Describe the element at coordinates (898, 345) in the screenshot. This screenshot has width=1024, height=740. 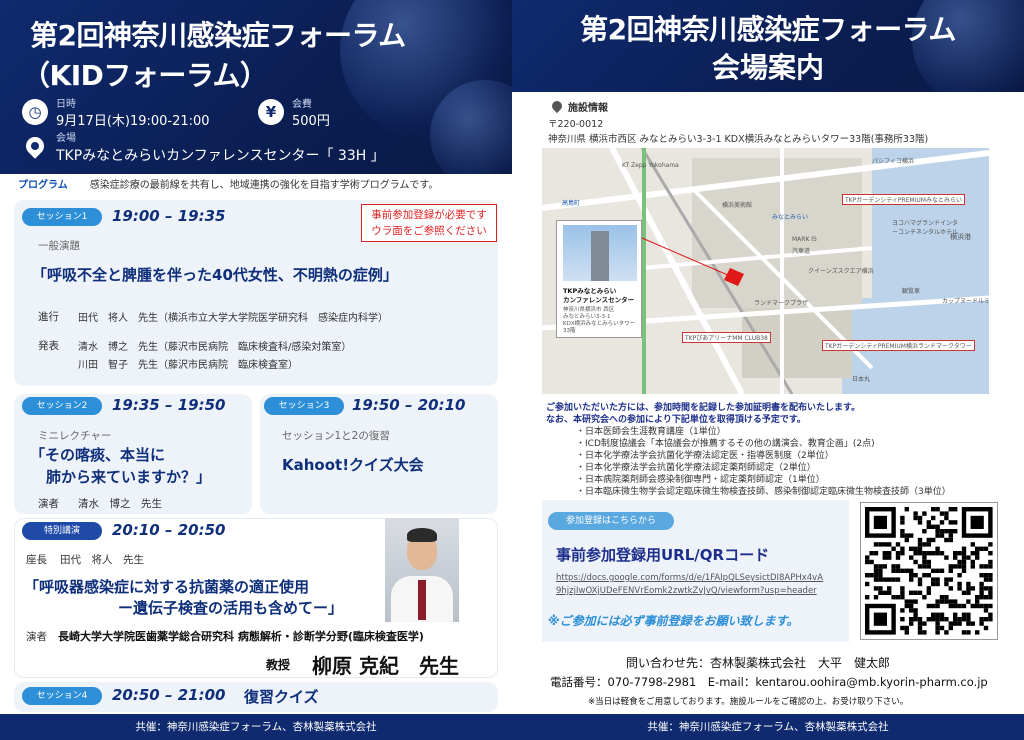
I see `map-label: TKPガーデンシティPREMIUM横浜ランドマークタワー` at that location.